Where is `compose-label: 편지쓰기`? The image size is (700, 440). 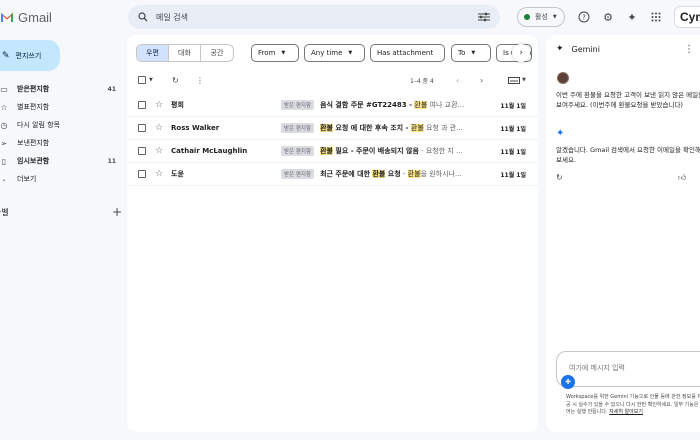
compose-label: 편지쓰기 is located at coordinates (28, 55).